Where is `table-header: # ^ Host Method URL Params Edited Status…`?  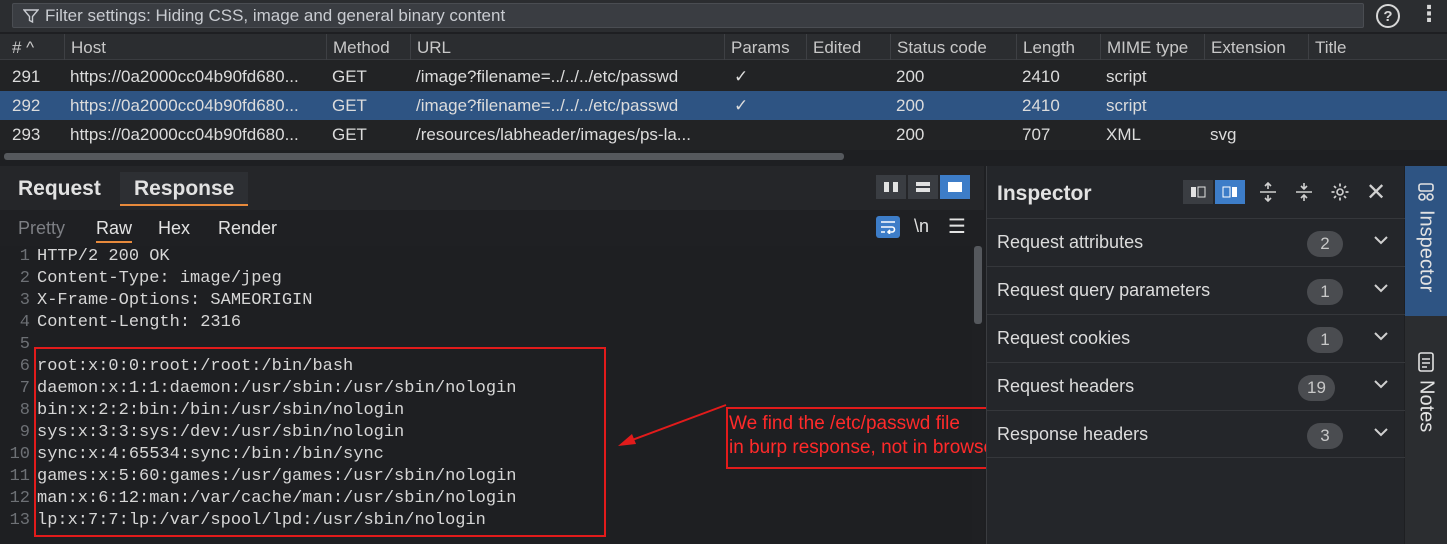
table-header: # ^ Host Method URL Params Edited Status… is located at coordinates (723, 47).